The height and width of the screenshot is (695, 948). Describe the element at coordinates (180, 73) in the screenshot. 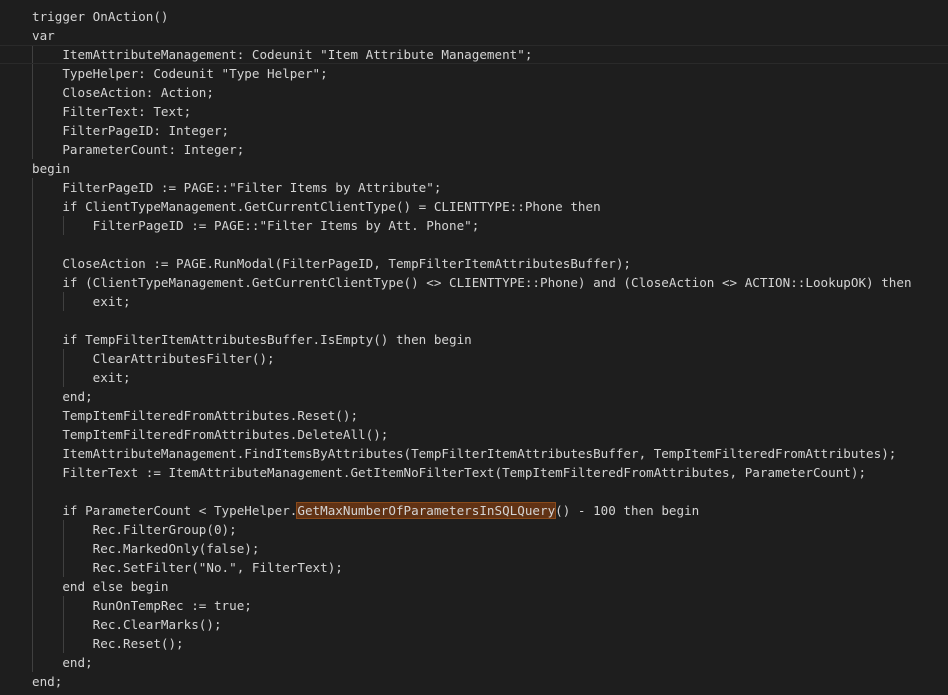

I see `code-text: TypeHelper: Codeunit "Type Helper";` at that location.